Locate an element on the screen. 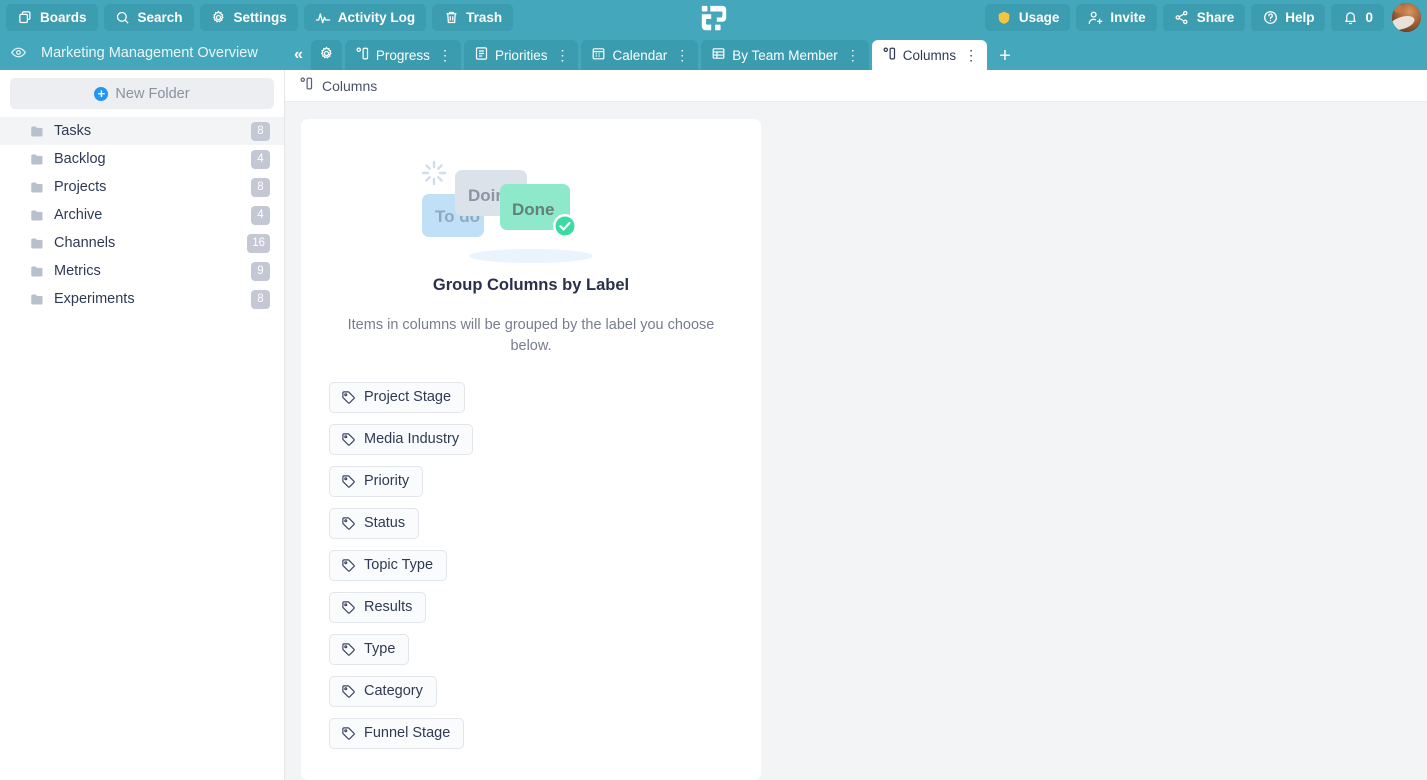 The width and height of the screenshot is (1427, 780). new-folder-button: + New Folder is located at coordinates (142, 93).